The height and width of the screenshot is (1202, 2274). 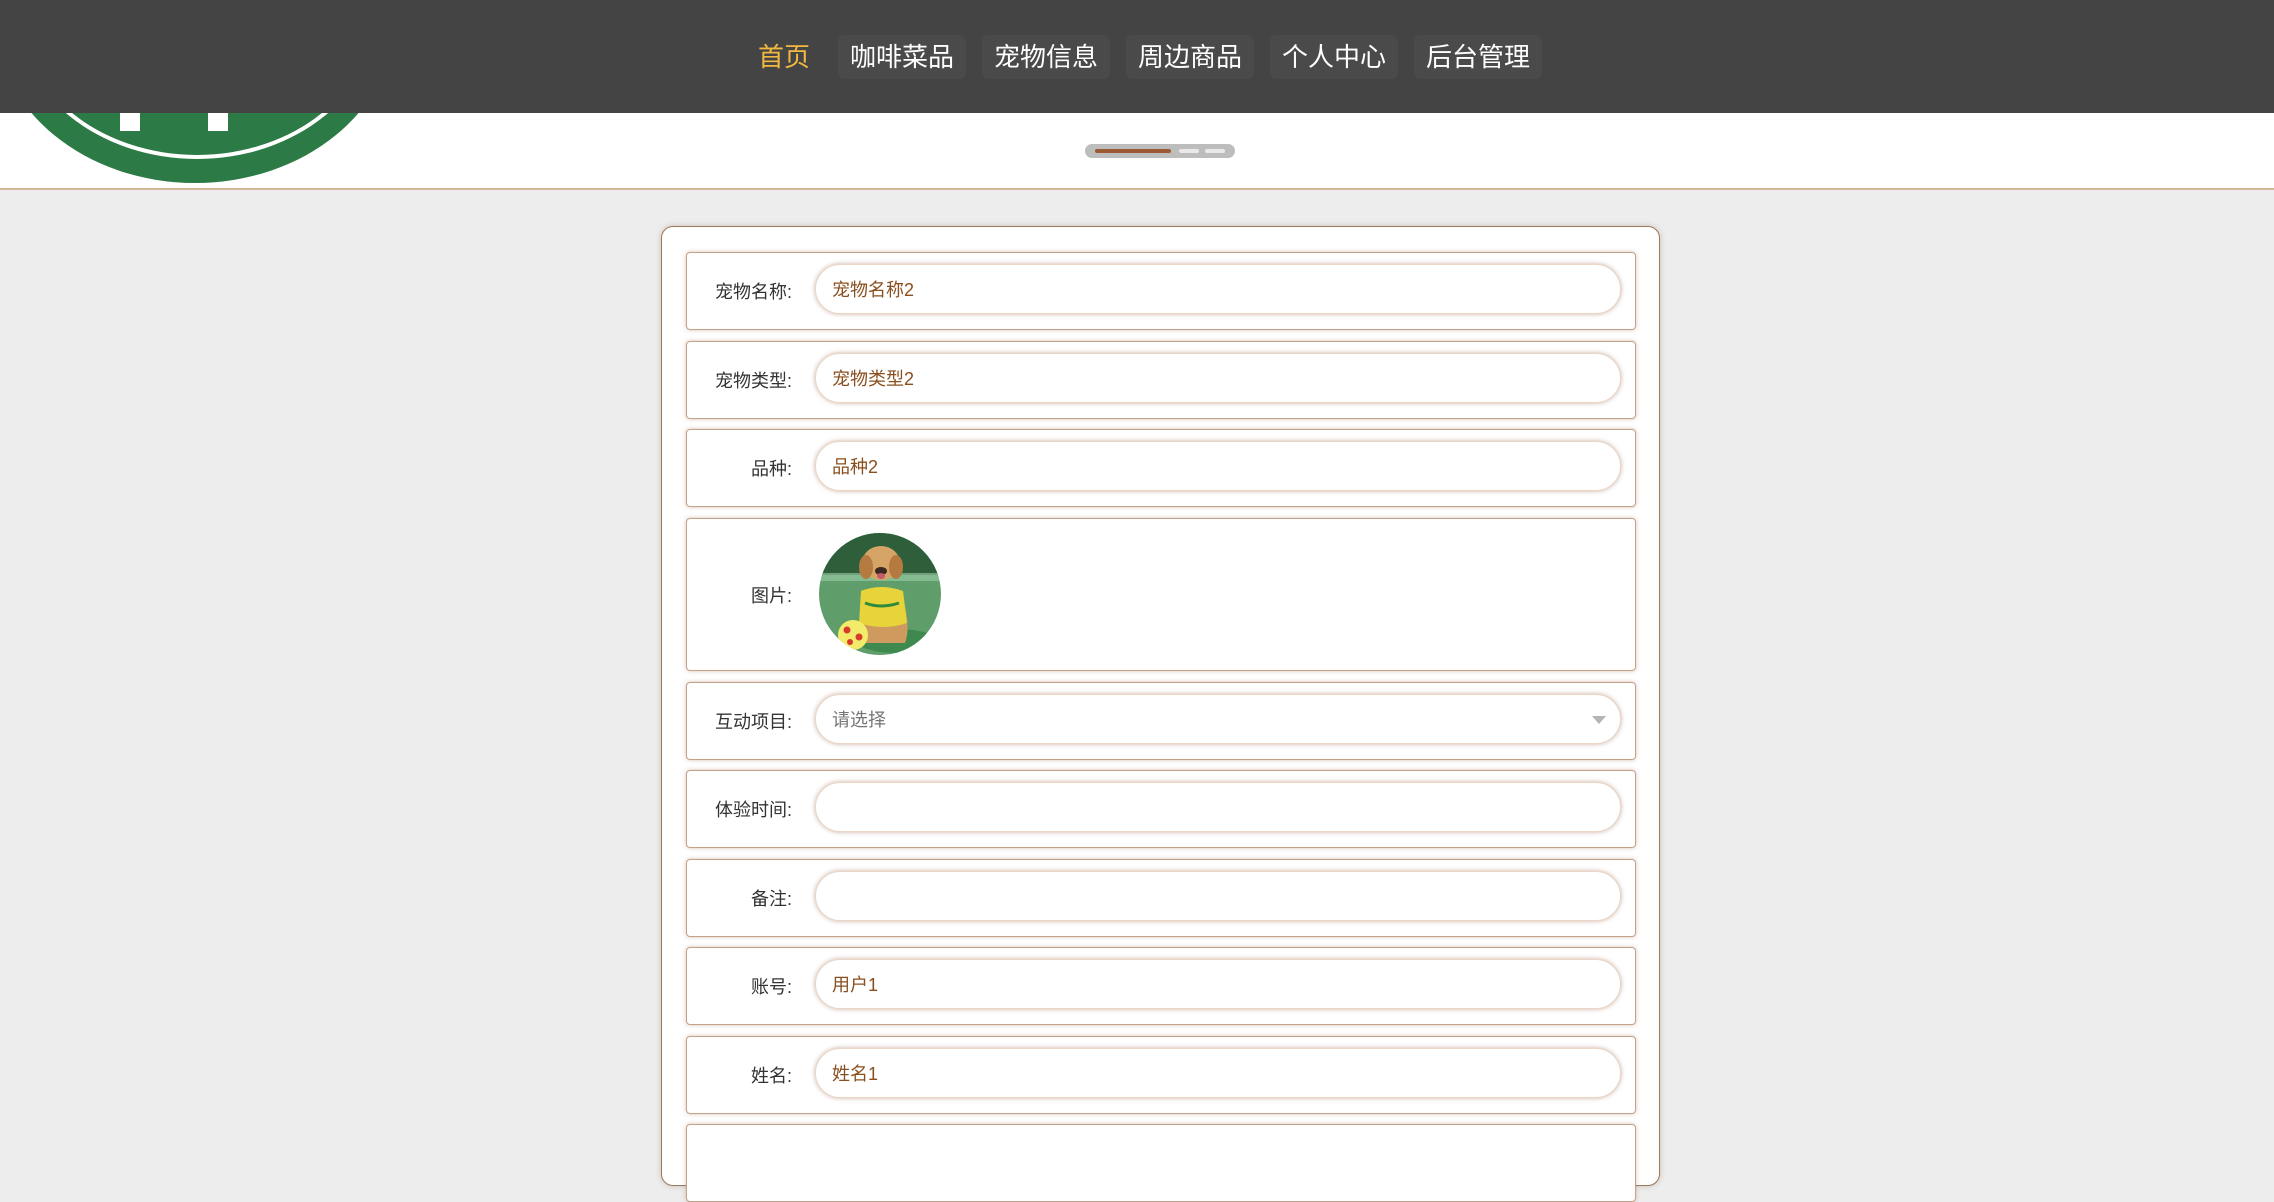 What do you see at coordinates (1161, 594) in the screenshot?
I see `form-row-image: 图片:` at bounding box center [1161, 594].